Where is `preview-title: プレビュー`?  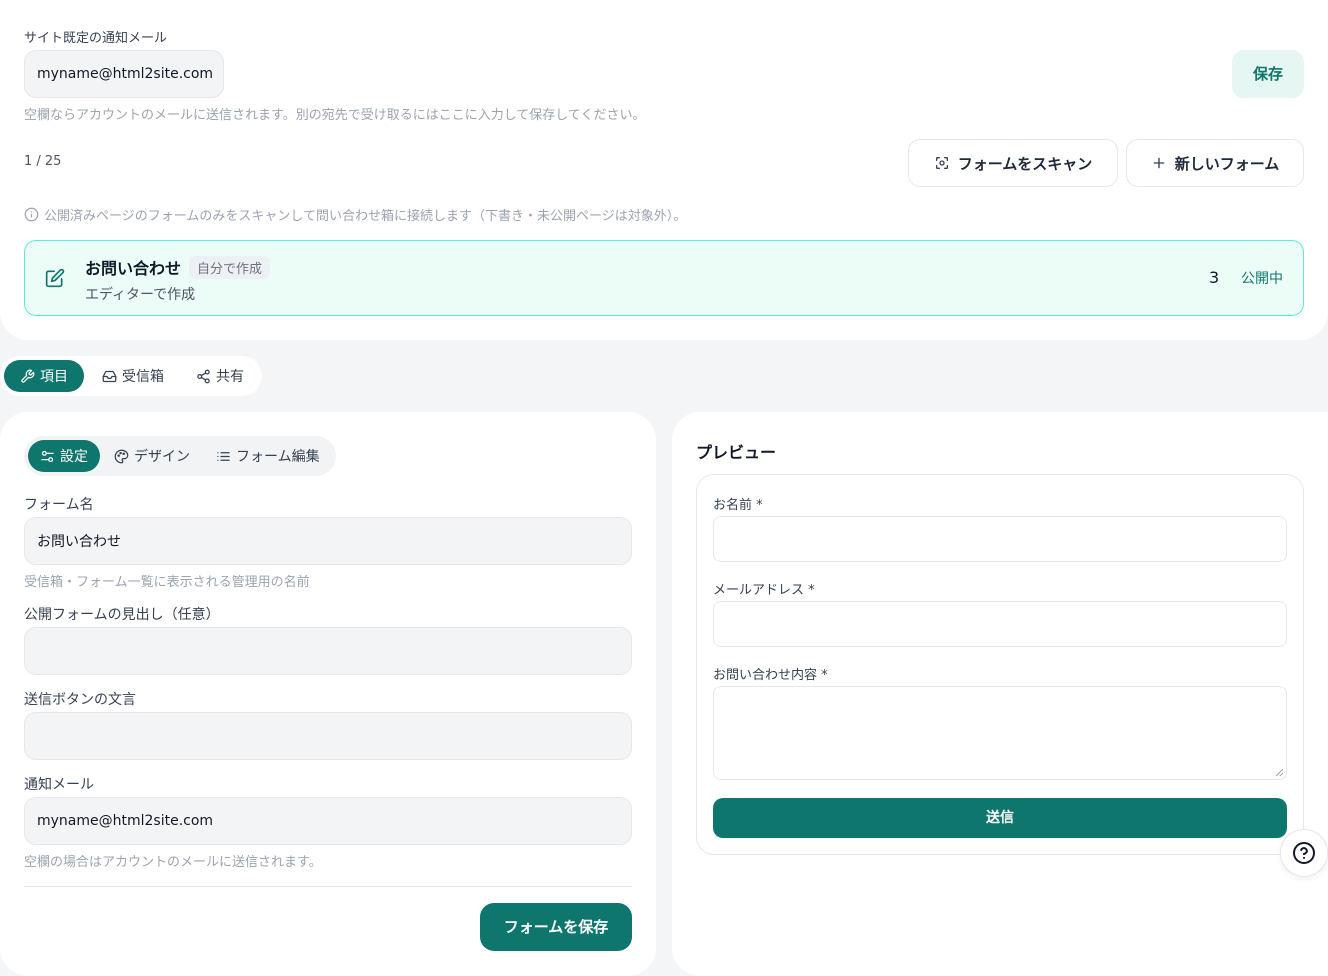 preview-title: プレビュー is located at coordinates (736, 452).